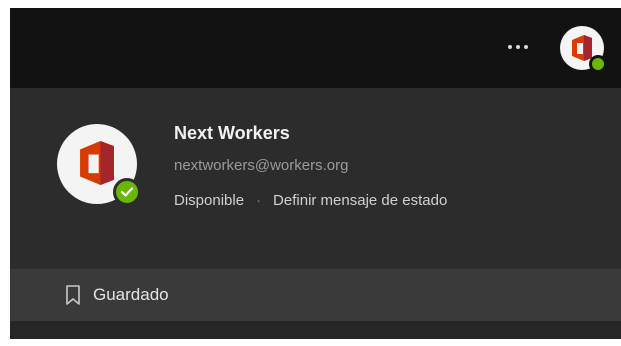 Image resolution: width=621 pixels, height=346 pixels. I want to click on presence-available-badge, so click(127, 192).